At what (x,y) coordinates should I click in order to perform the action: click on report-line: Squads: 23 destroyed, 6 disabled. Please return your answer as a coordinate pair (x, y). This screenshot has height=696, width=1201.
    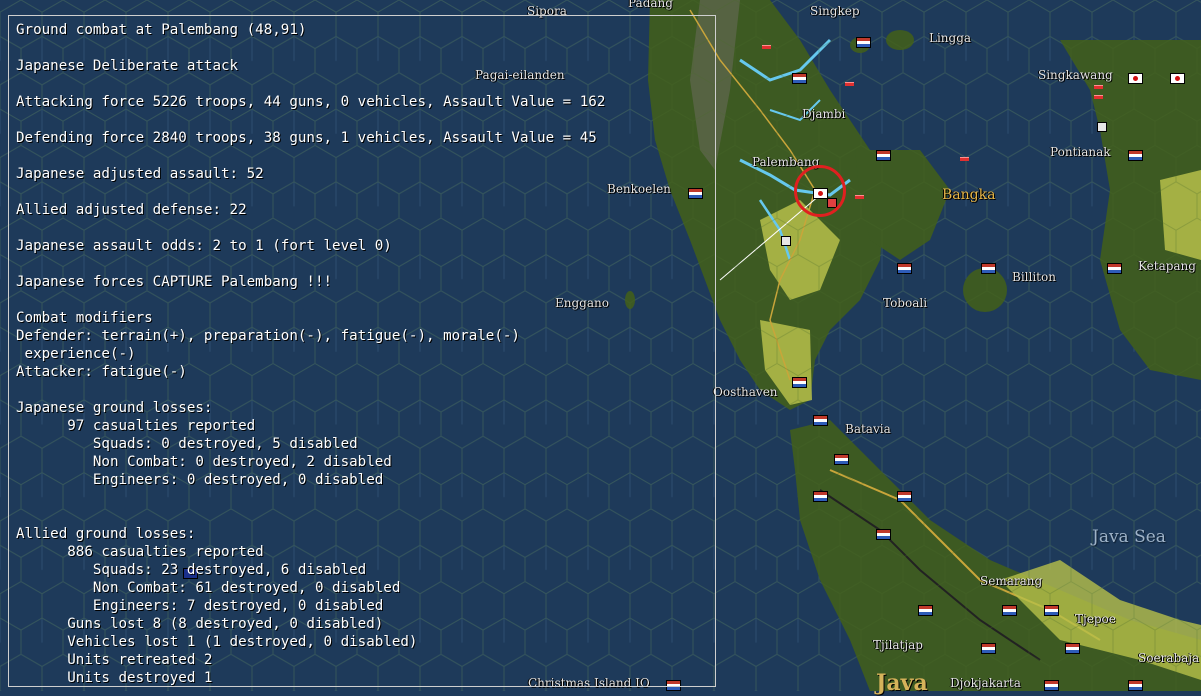
    Looking at the image, I should click on (191, 570).